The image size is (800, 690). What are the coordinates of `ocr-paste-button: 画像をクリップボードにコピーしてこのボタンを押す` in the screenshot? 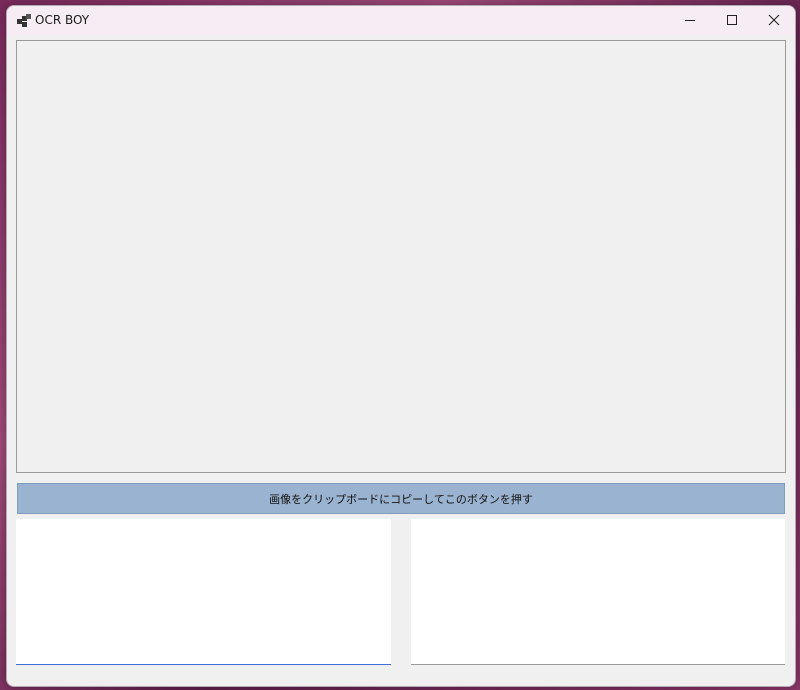 It's located at (401, 498).